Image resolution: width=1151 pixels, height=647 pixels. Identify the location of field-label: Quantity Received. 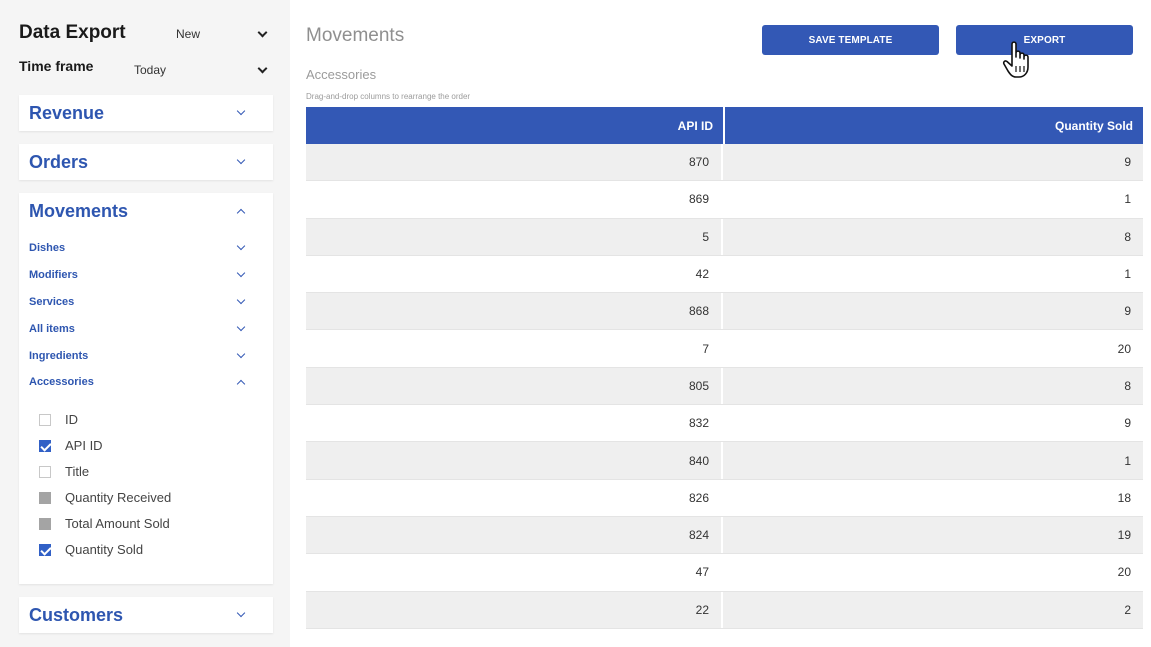
(118, 498).